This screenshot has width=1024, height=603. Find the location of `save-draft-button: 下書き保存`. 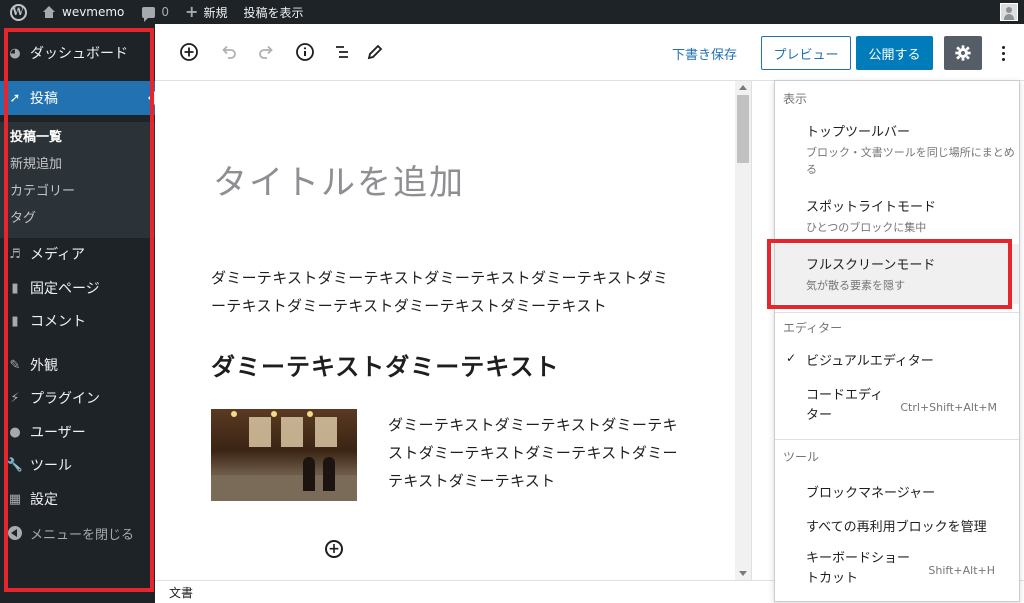

save-draft-button: 下書き保存 is located at coordinates (704, 53).